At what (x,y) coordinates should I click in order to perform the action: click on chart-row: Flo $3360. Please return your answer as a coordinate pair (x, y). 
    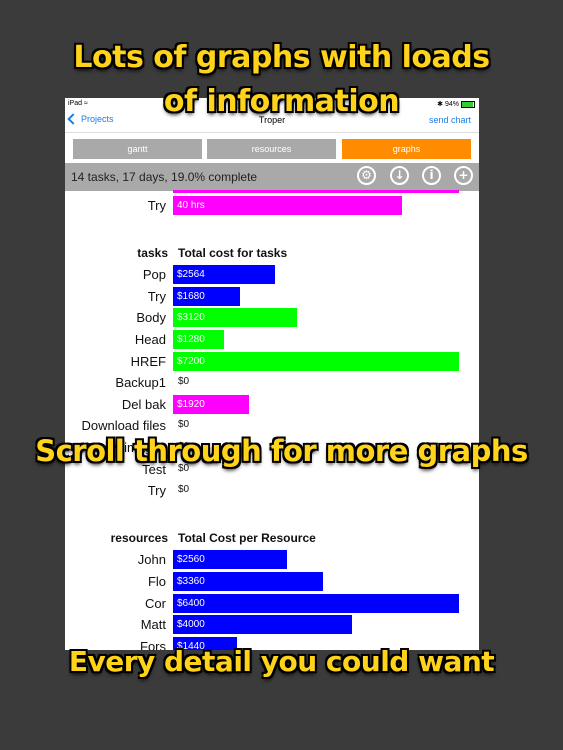
    Looking at the image, I should click on (272, 582).